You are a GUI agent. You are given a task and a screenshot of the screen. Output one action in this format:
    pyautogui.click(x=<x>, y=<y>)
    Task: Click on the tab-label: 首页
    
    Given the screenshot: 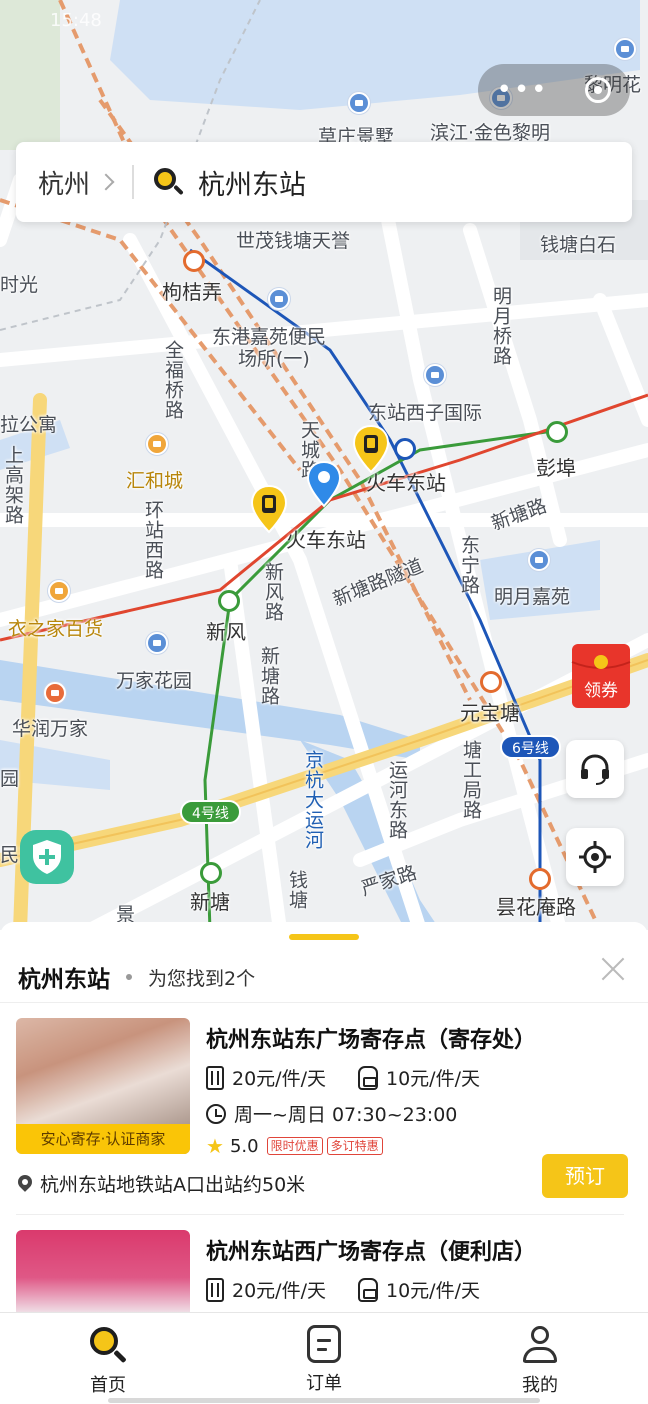 What is the action you would take?
    pyautogui.click(x=108, y=1385)
    